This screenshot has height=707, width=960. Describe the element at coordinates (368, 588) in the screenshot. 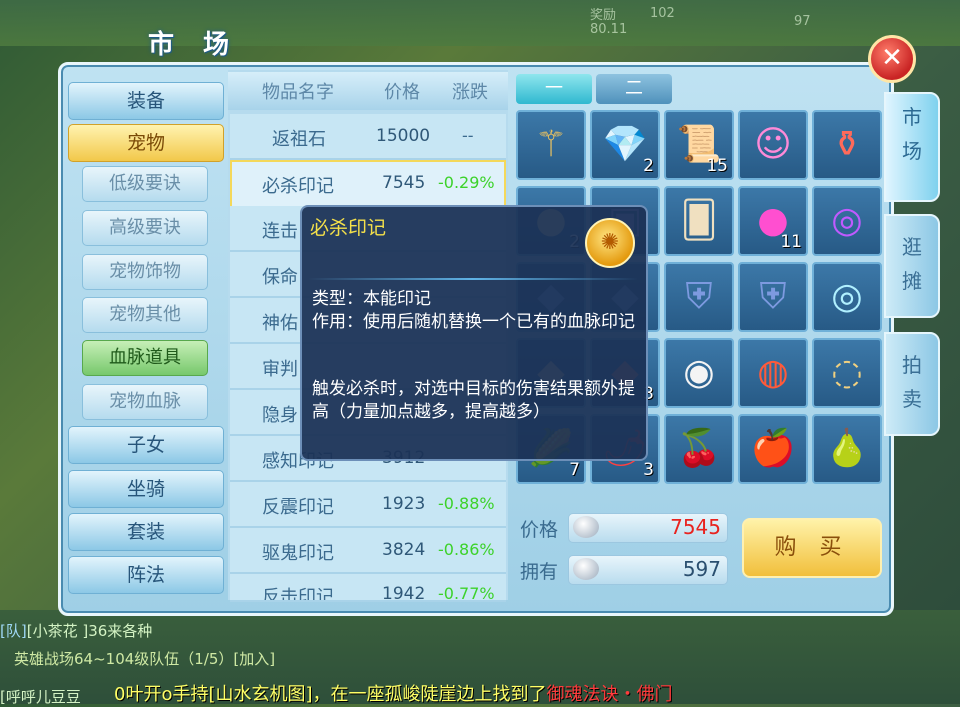

I see `list-row: 反击印记 1942 -0.77%` at that location.